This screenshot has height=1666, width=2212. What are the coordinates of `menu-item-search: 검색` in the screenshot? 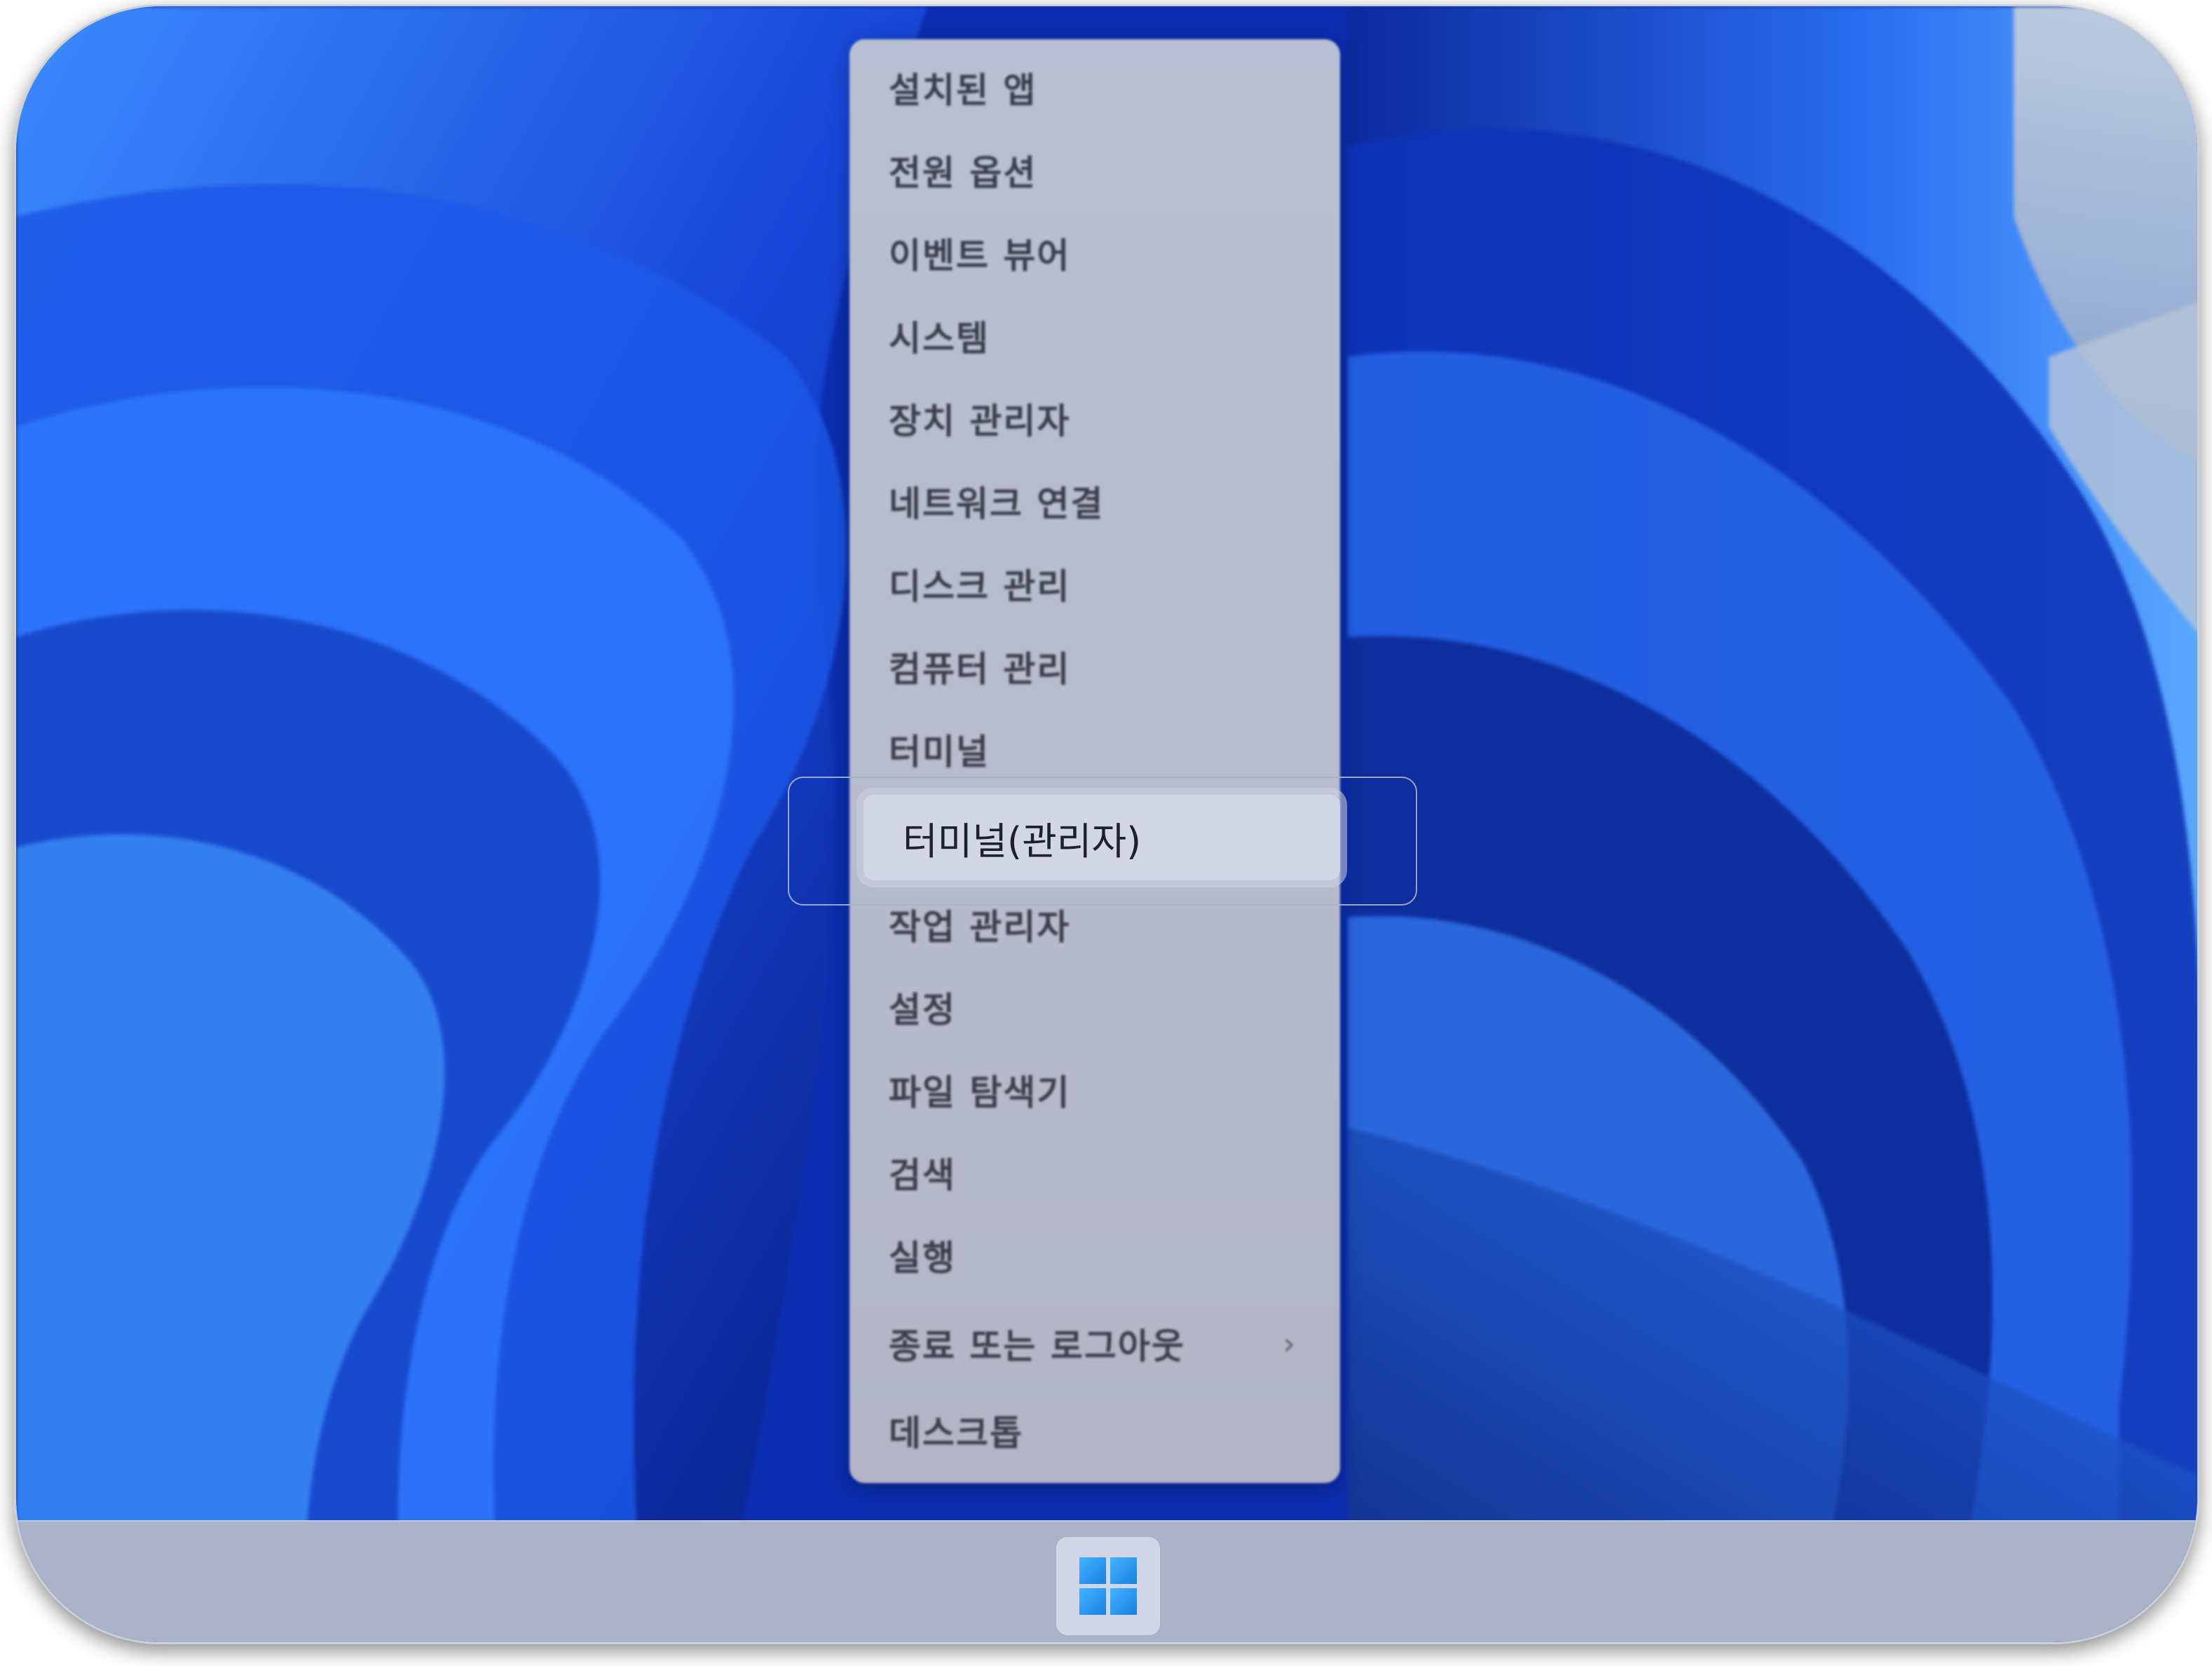 It's located at (1094, 1172).